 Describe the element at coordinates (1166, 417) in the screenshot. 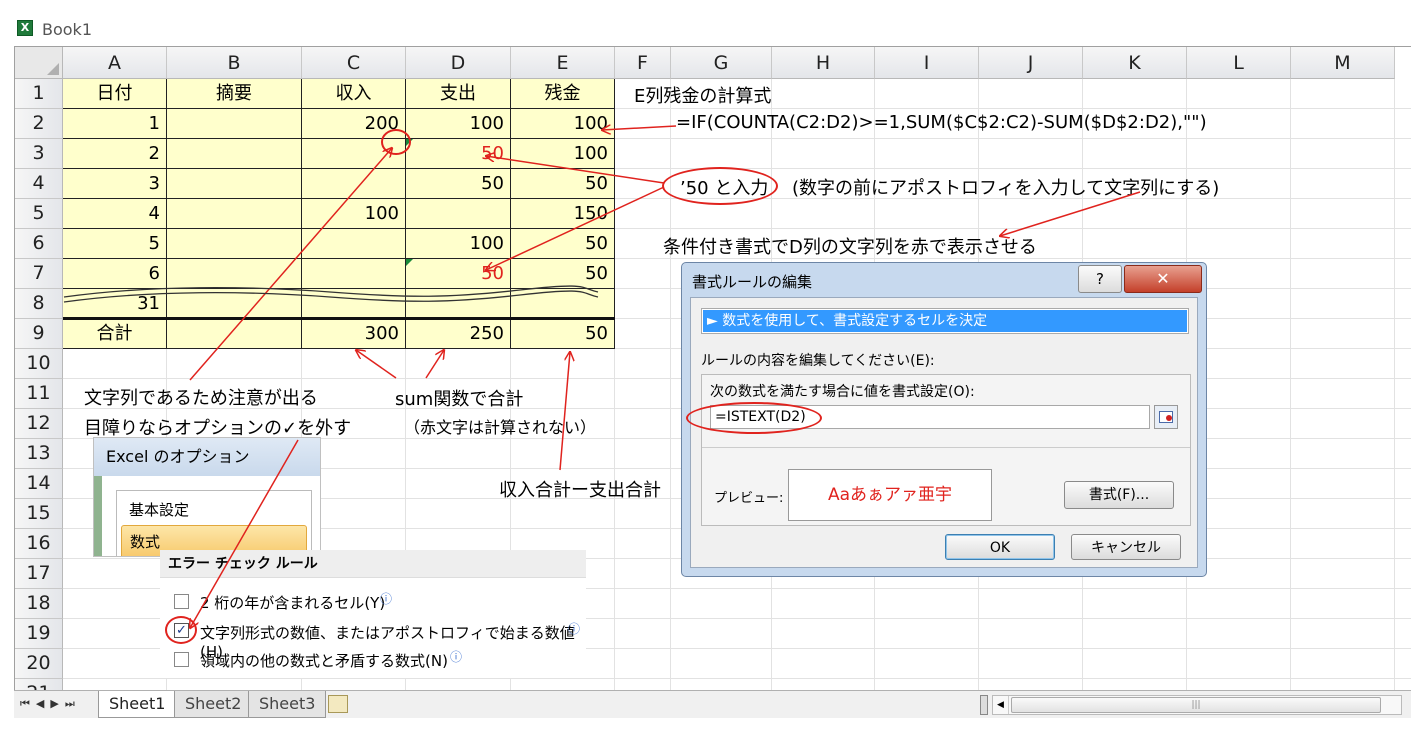

I see `range-select-icon` at that location.